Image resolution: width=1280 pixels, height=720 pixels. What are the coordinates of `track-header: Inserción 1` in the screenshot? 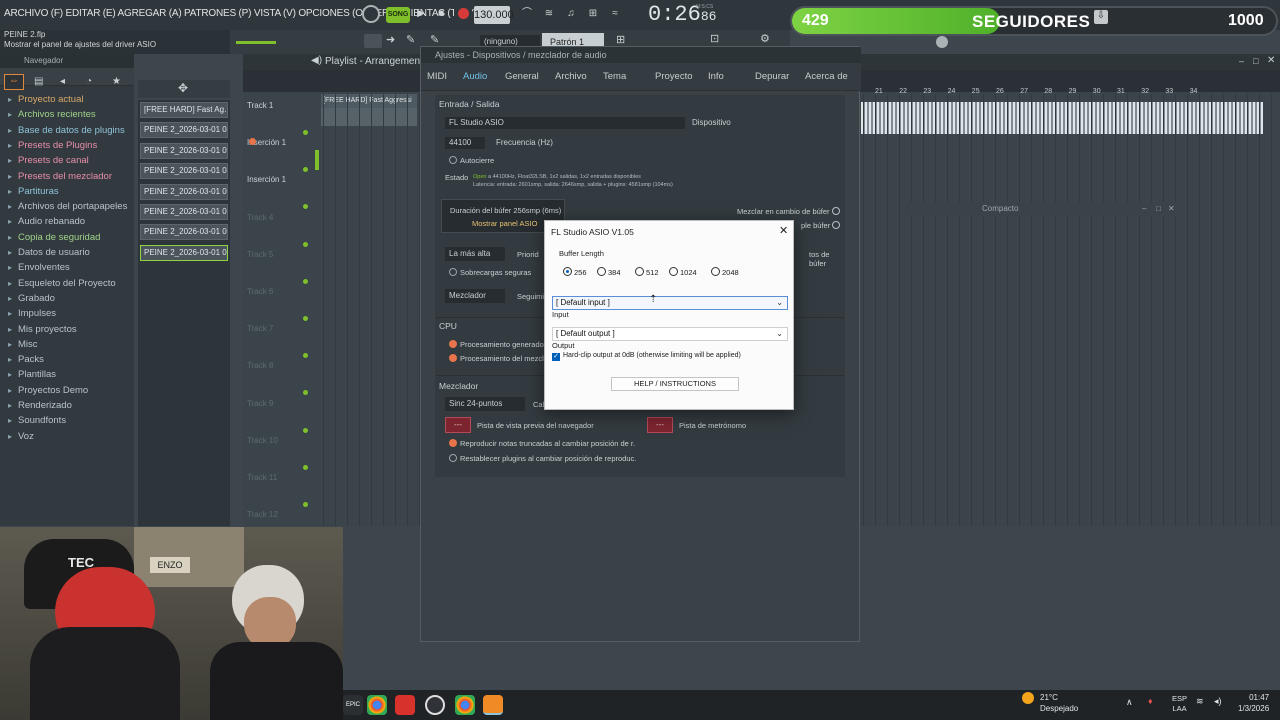 It's located at (278, 190).